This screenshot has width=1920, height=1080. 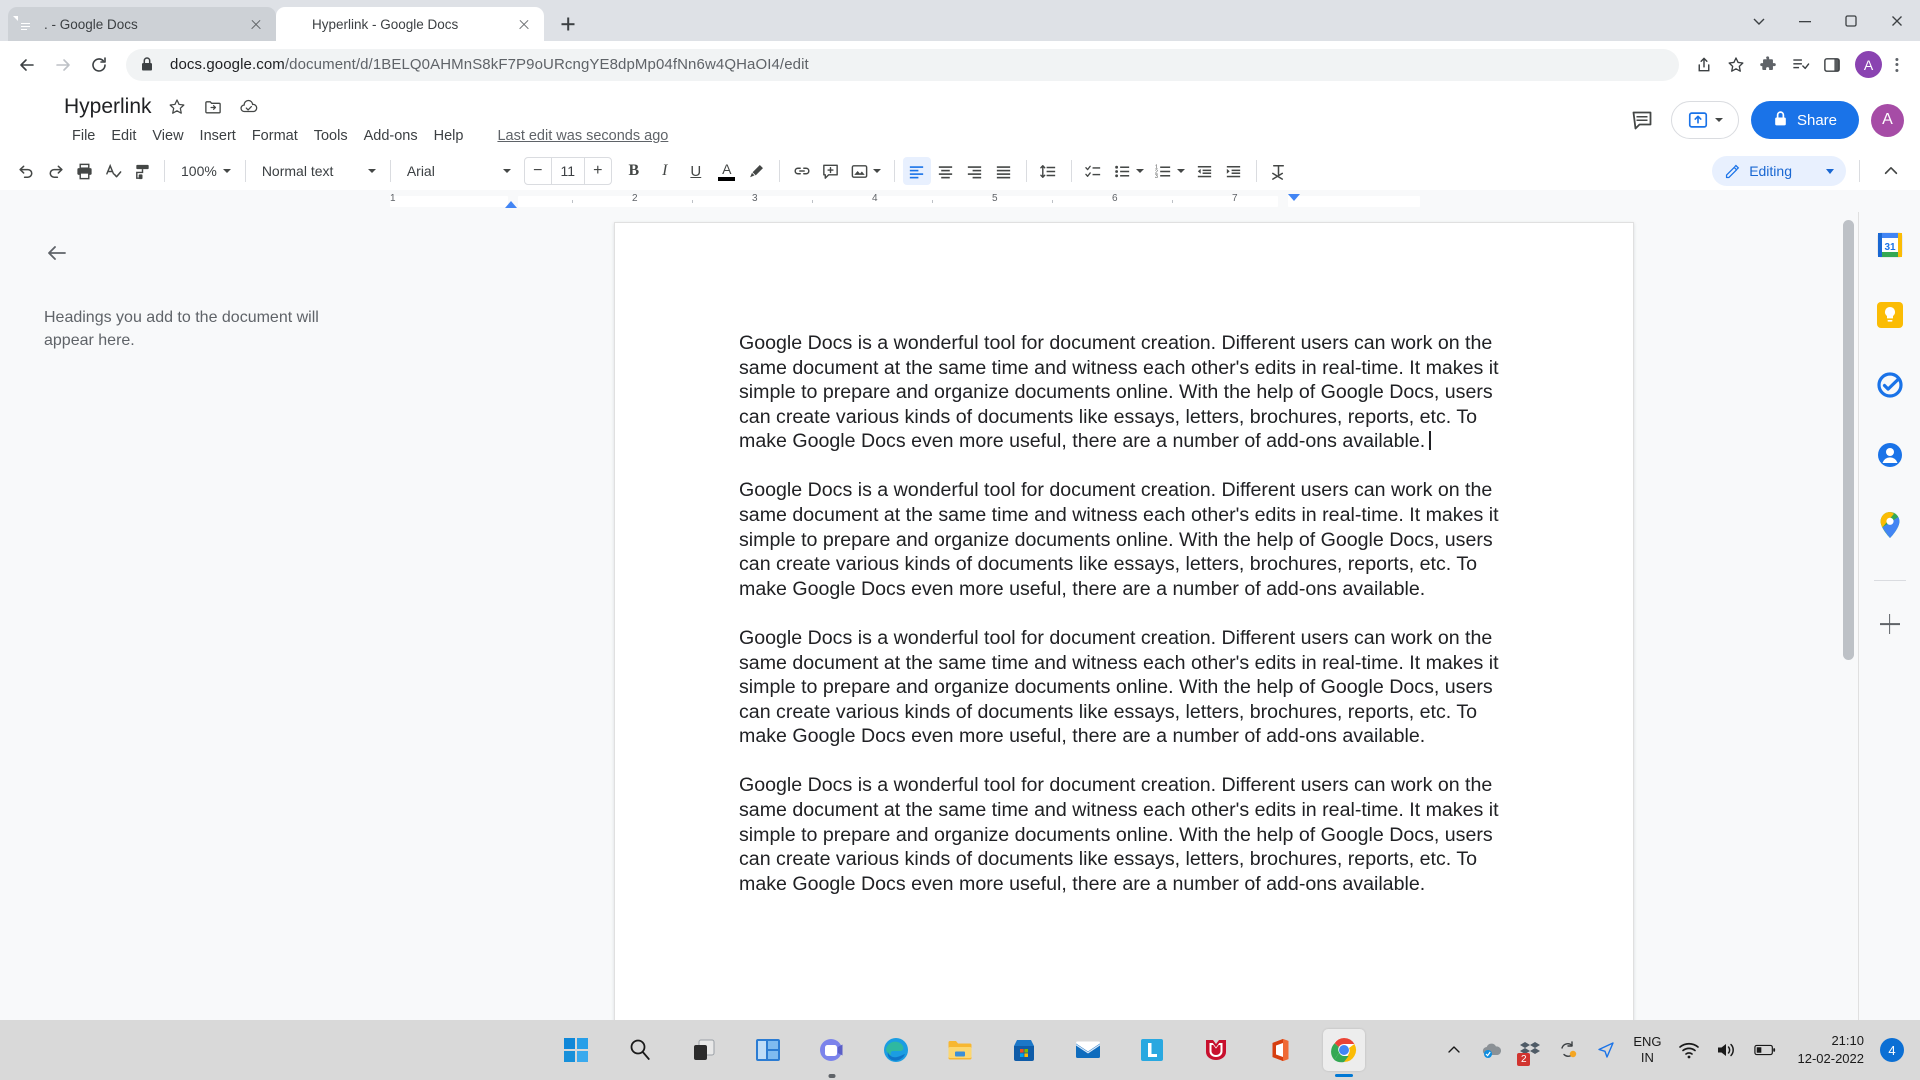 What do you see at coordinates (1736, 65) in the screenshot?
I see `bookmark-star-icon` at bounding box center [1736, 65].